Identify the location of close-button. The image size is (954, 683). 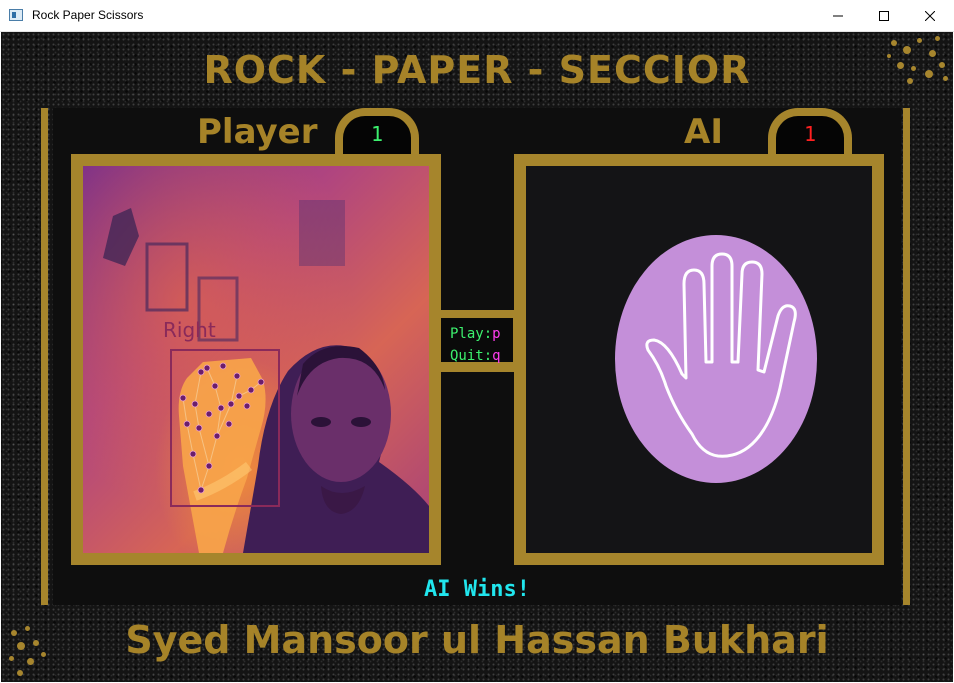
(930, 16).